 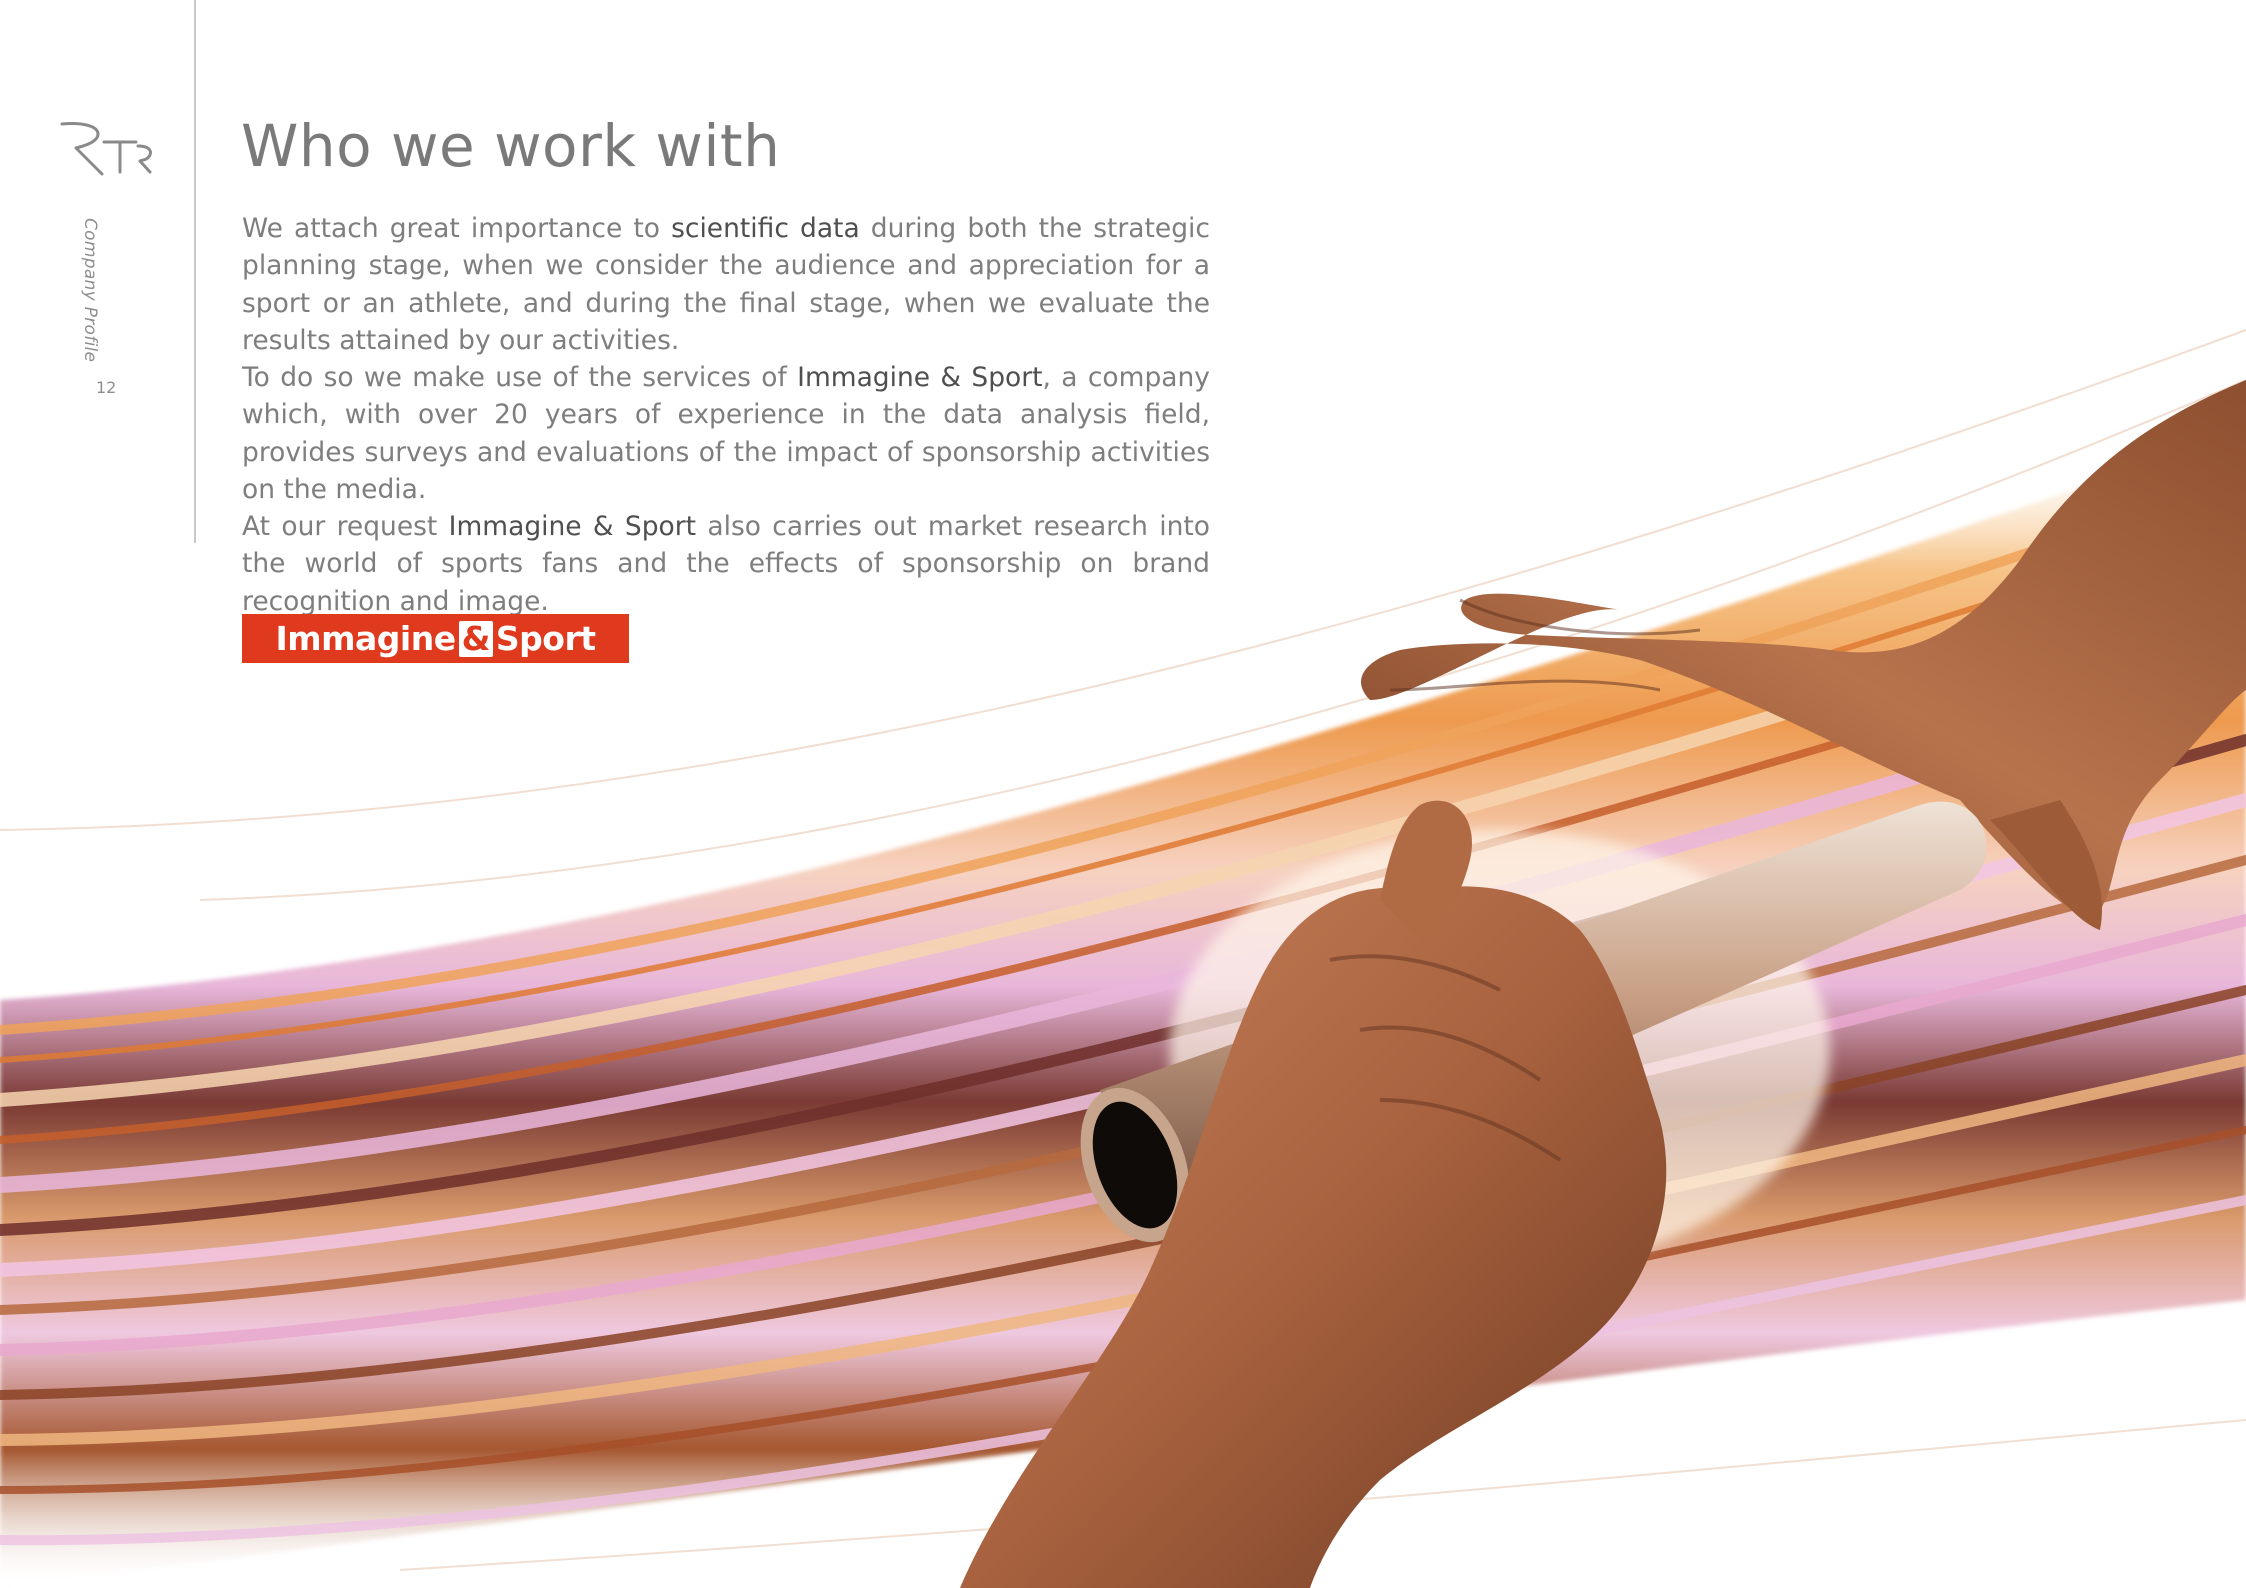 I want to click on page-title: Who we work with, so click(x=511, y=146).